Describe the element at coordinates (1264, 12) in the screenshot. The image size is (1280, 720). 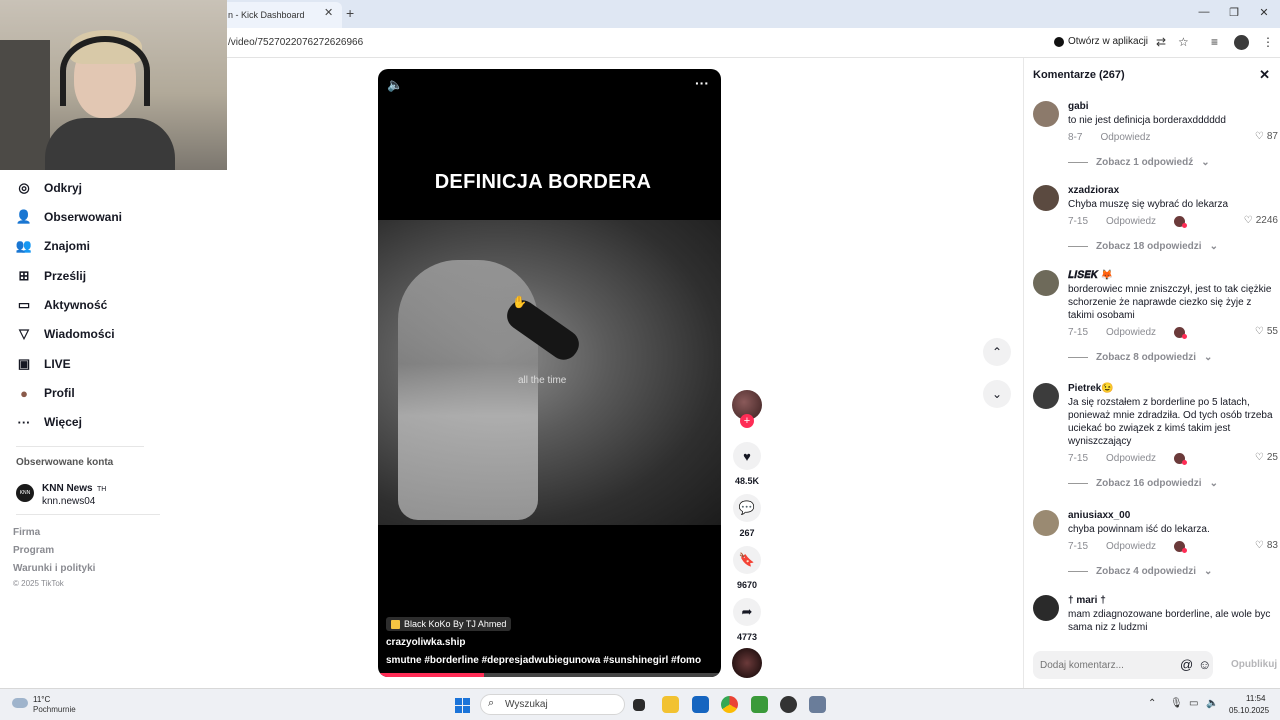
I see `window-close-icon: ✕` at that location.